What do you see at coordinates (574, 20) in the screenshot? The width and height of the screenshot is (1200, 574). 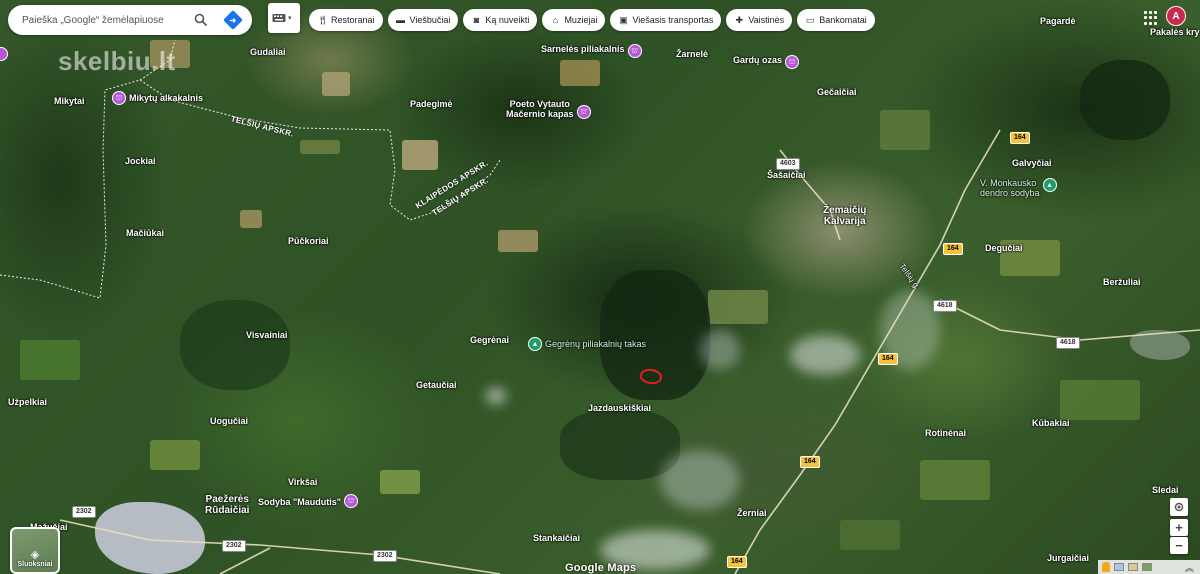 I see `chip-museums: ⌂ Muziejai` at bounding box center [574, 20].